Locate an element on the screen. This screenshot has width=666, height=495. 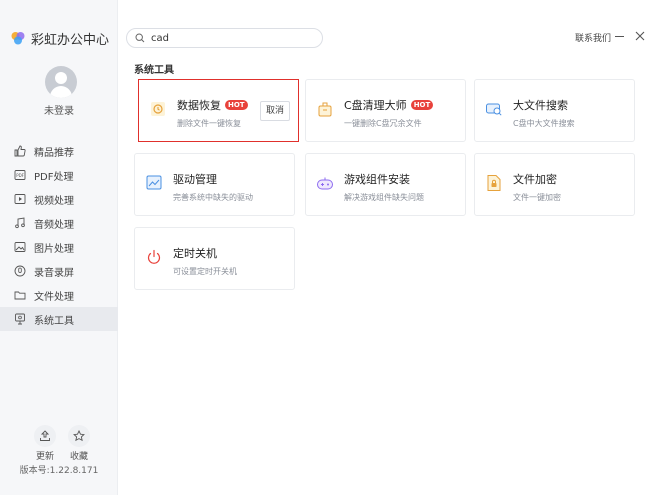
tool-title: 文件加密 is located at coordinates (535, 179).